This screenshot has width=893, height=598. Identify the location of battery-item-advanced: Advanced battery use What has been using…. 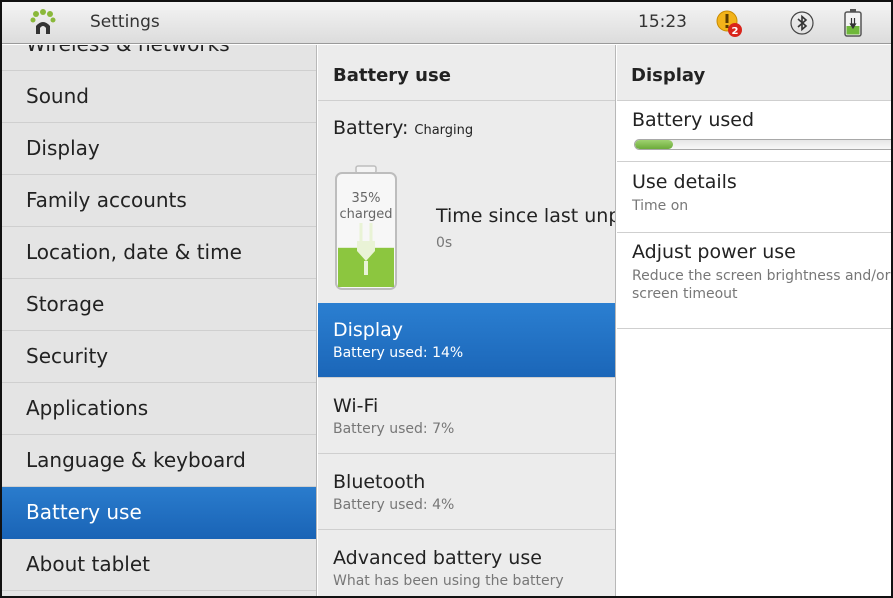
(466, 563).